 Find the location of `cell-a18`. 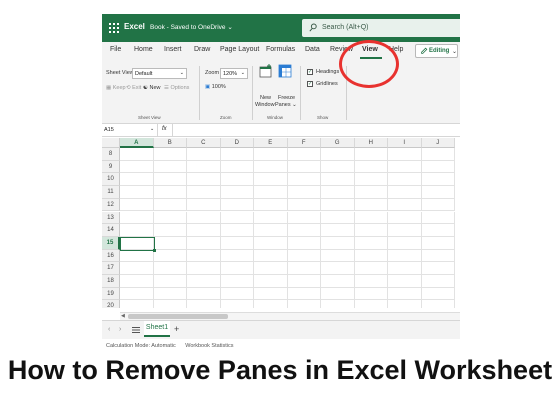

cell-a18 is located at coordinates (137, 281).